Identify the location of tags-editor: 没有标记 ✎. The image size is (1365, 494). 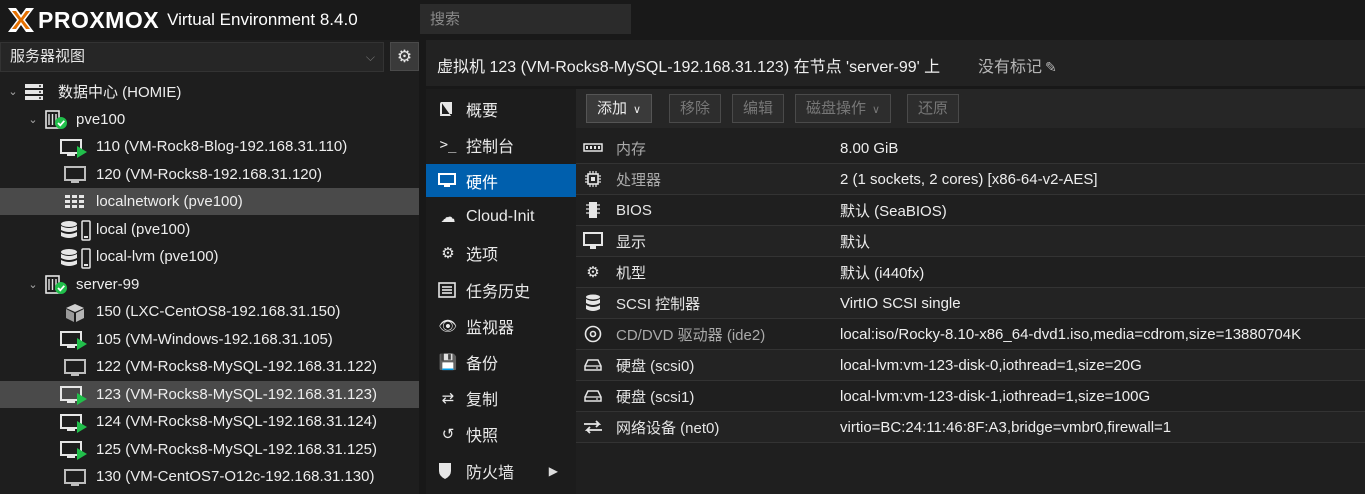
(1017, 65).